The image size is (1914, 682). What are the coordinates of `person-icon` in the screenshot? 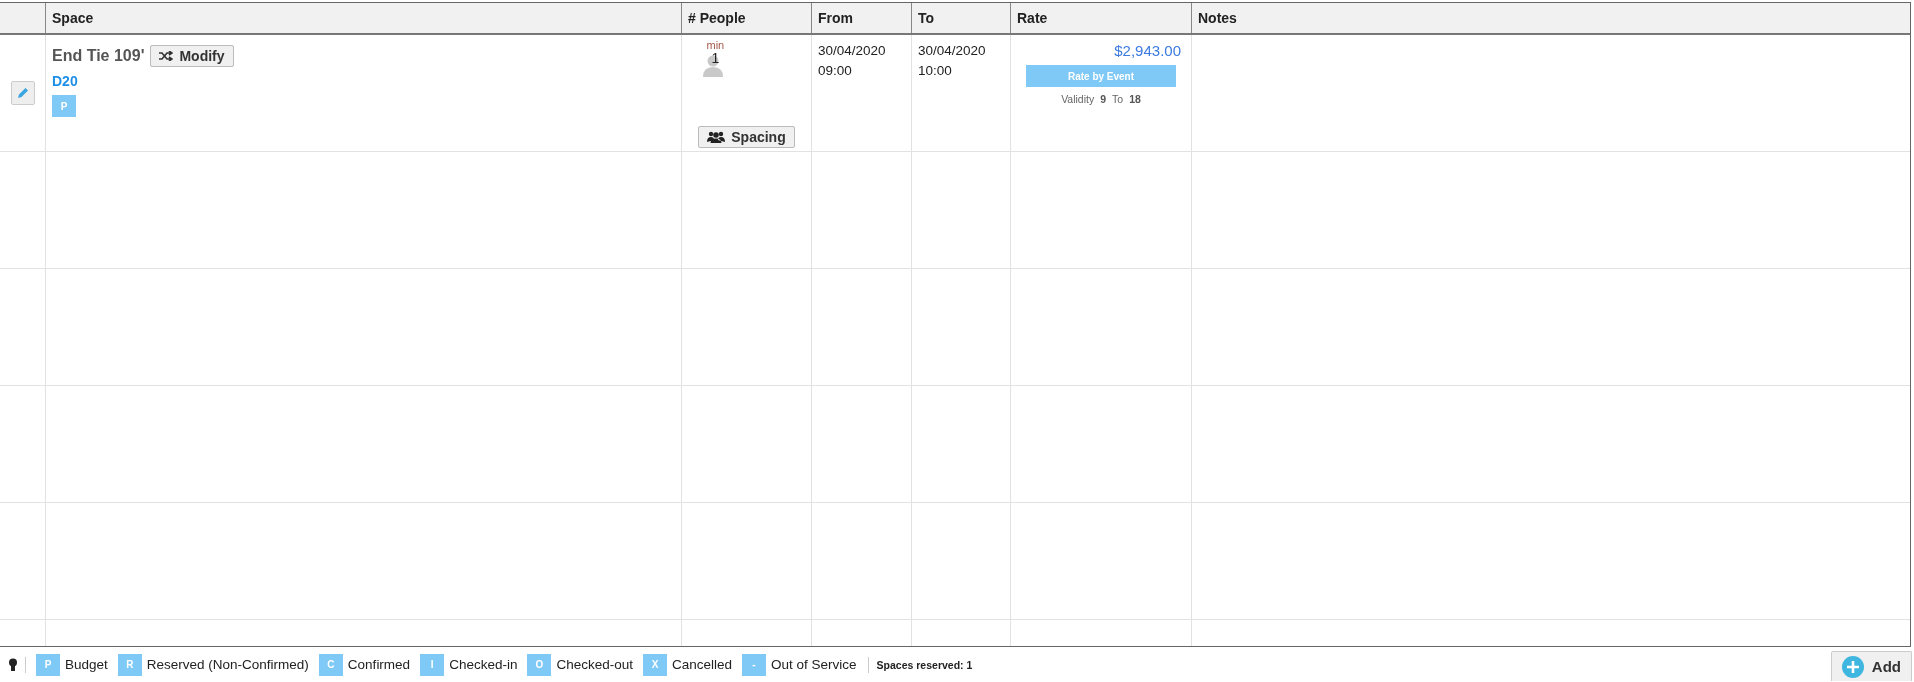 It's located at (712, 66).